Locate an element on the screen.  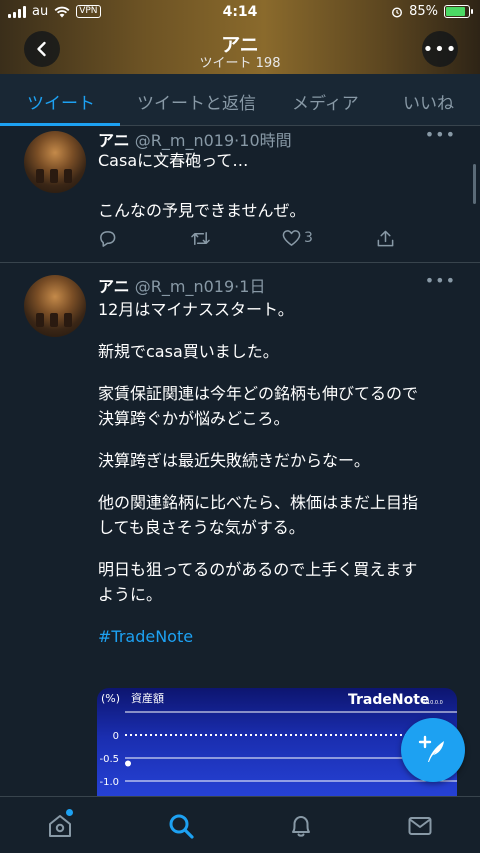
tweet-line: 家賃保証関連は今年どの銘柄も伸びてるので is located at coordinates (258, 393).